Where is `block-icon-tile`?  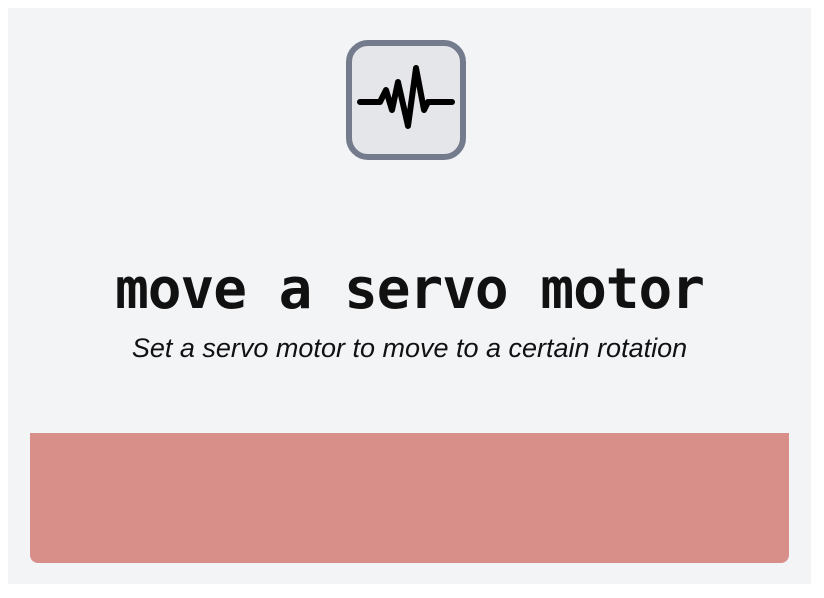
block-icon-tile is located at coordinates (406, 100).